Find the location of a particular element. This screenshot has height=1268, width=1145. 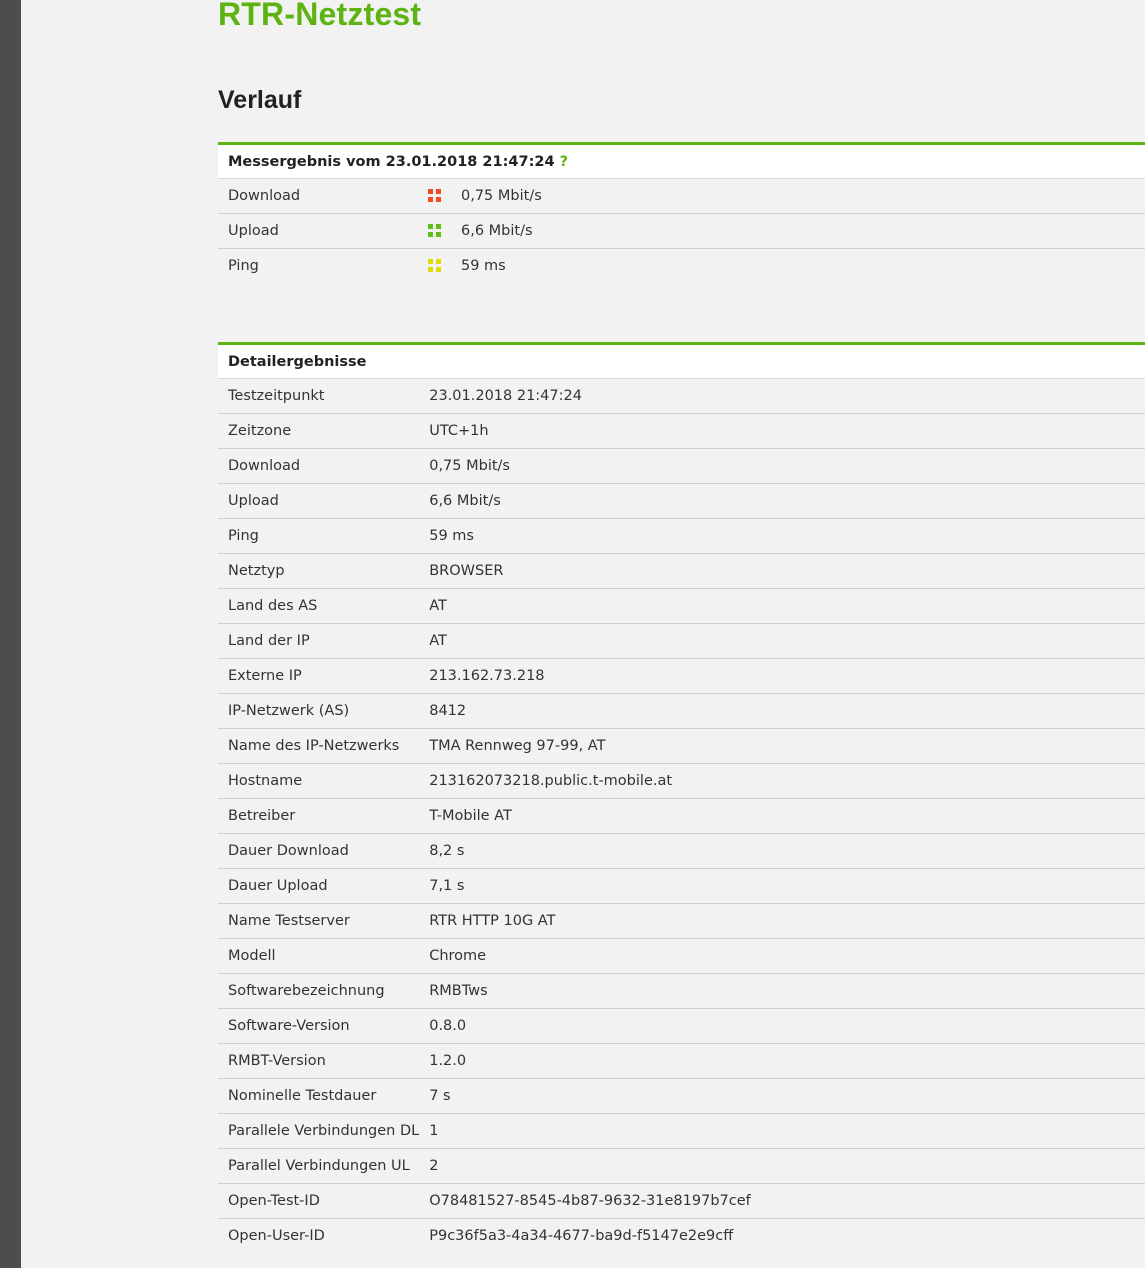

summary-header: Messergebnis vom 23.01.2018 21:47:24 ? is located at coordinates (681, 161).